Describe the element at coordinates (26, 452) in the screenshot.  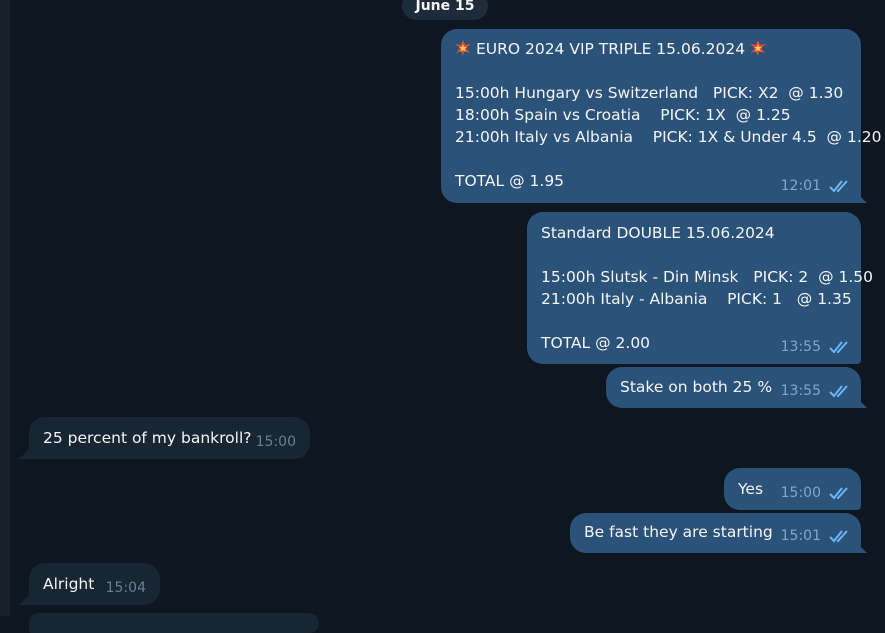
I see `bubble-tail` at that location.